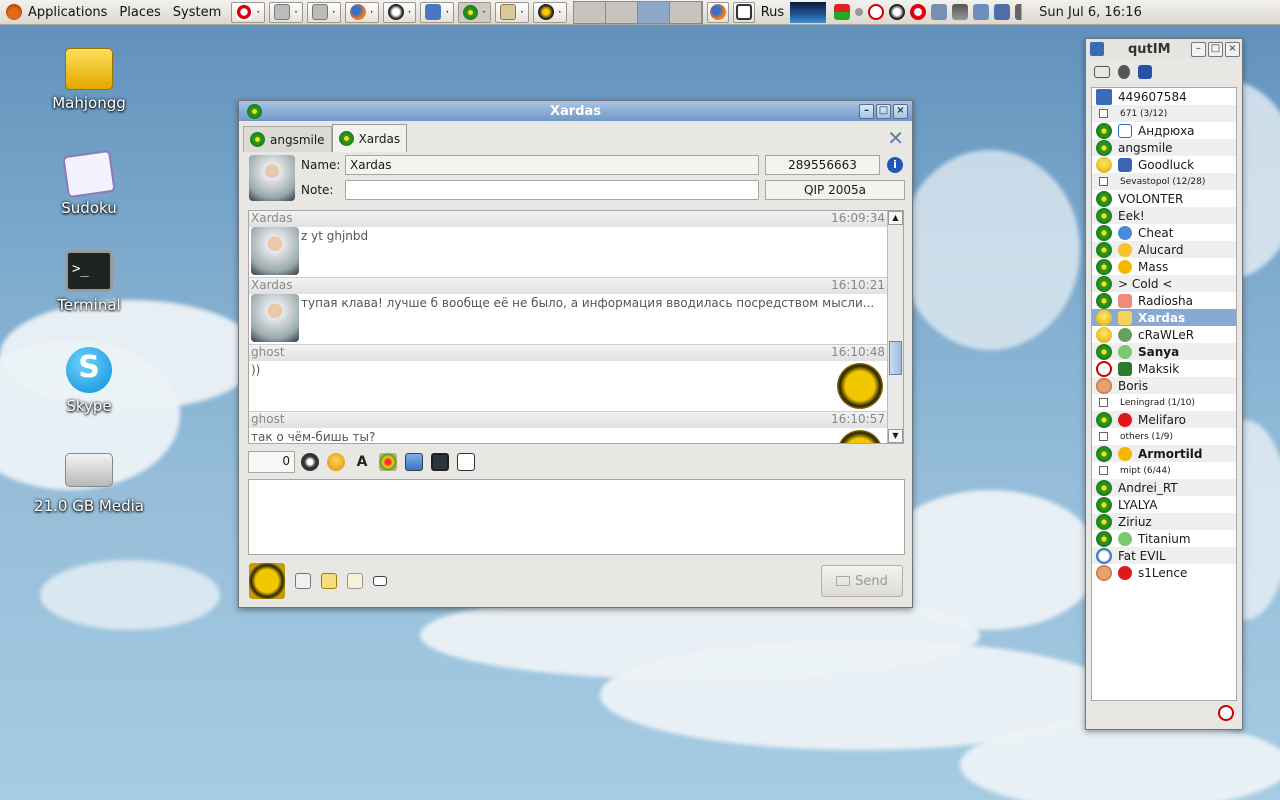 The image size is (1280, 800). What do you see at coordinates (1164, 385) in the screenshot?
I see `contact-row: Boris` at bounding box center [1164, 385].